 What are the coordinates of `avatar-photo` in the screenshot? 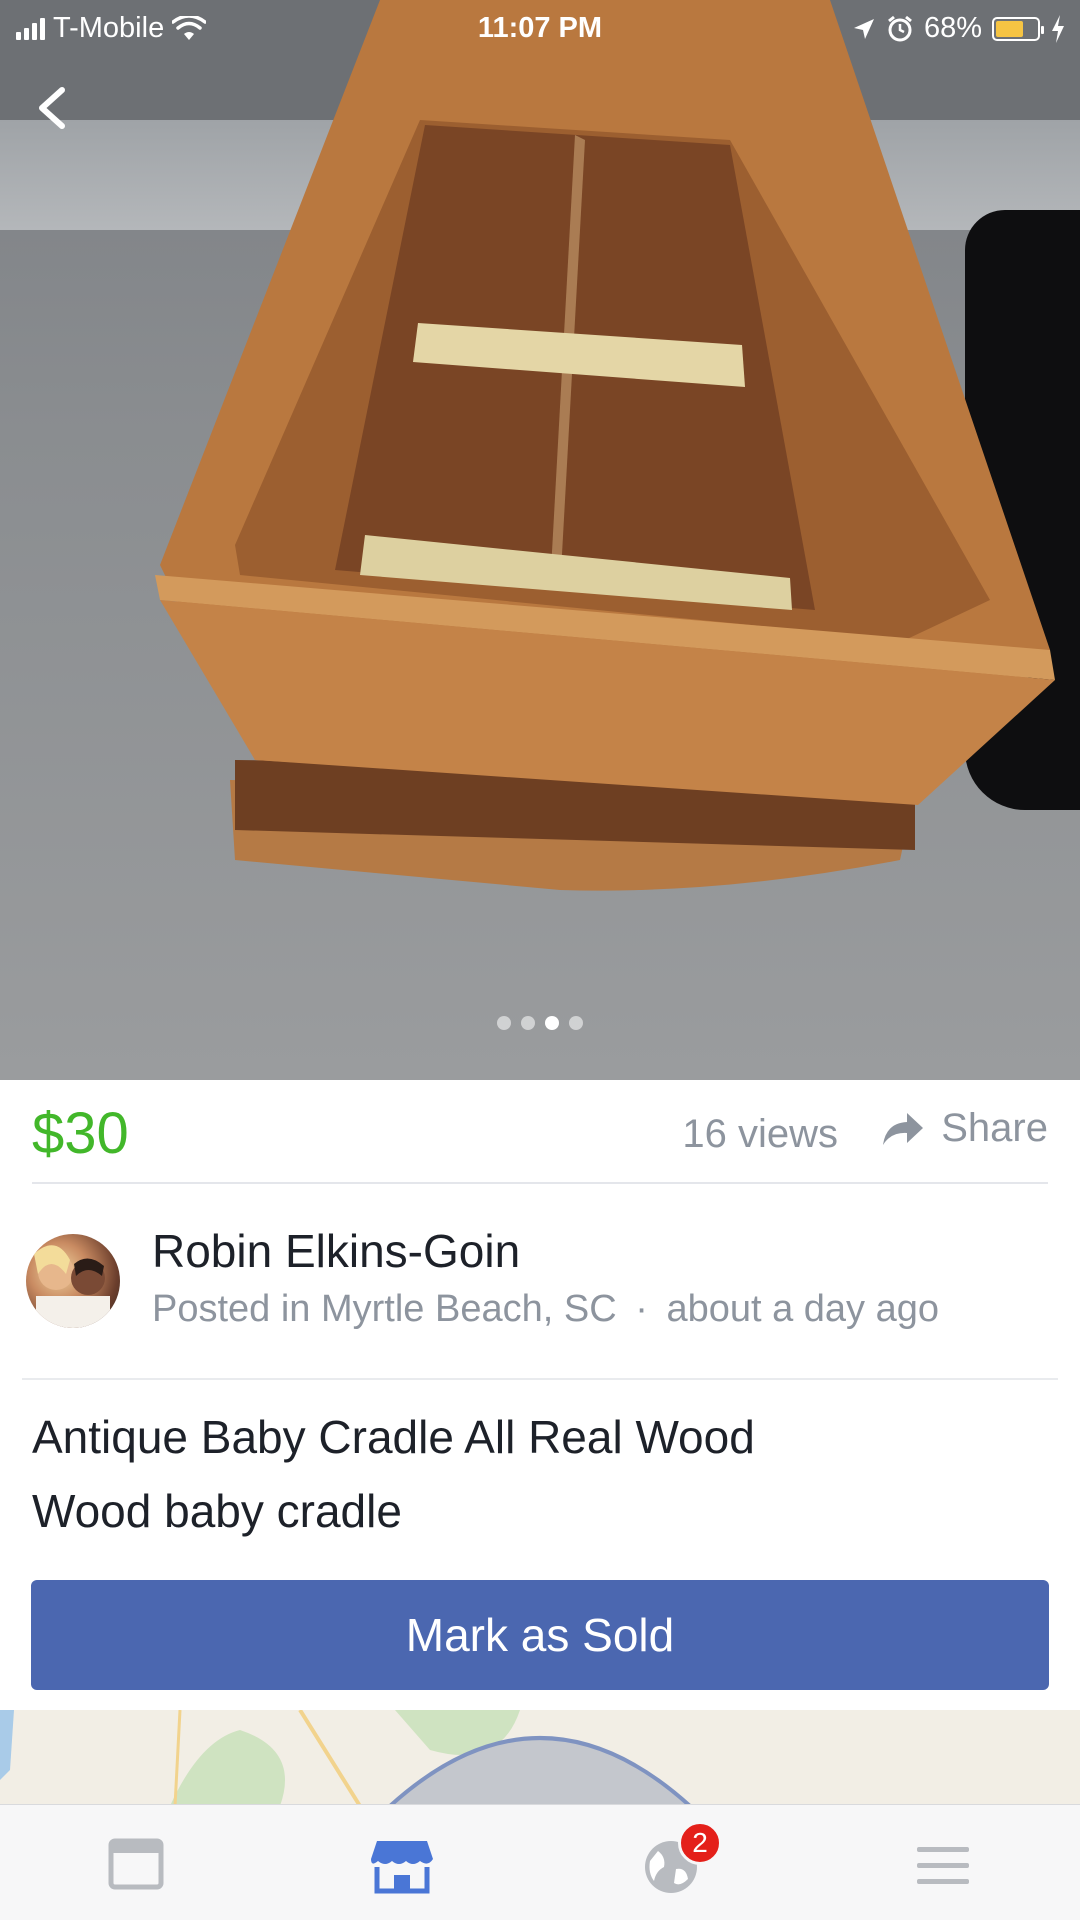 It's located at (72, 1286).